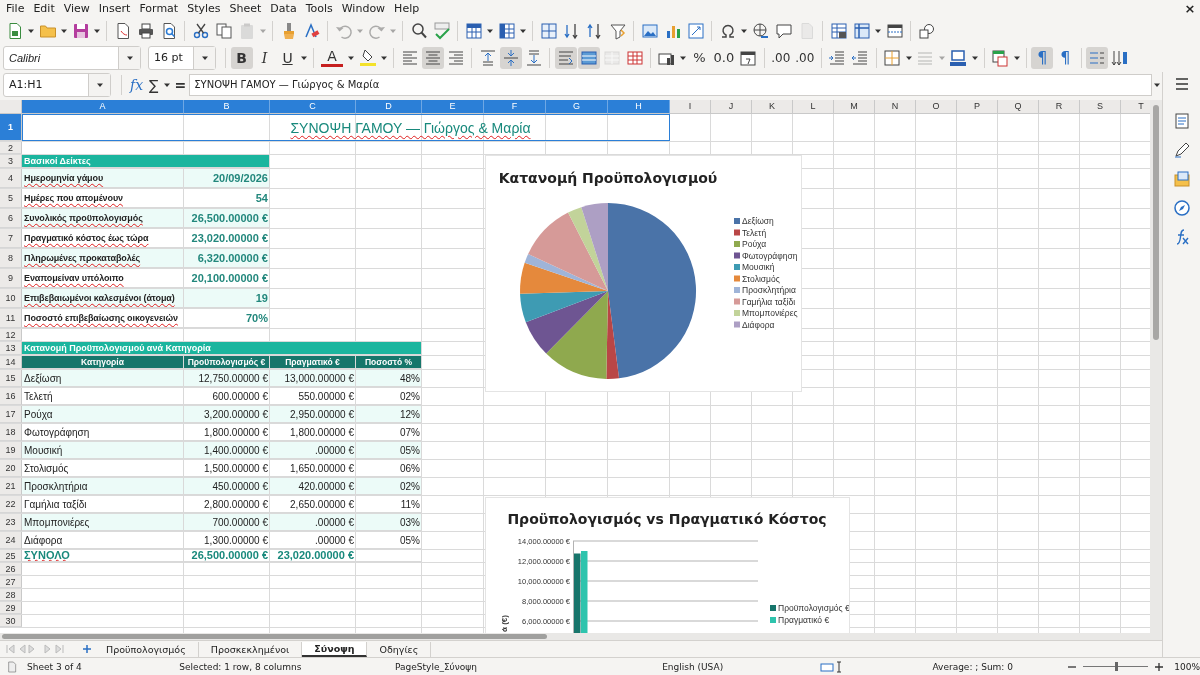 The width and height of the screenshot is (1200, 675). Describe the element at coordinates (399, 649) in the screenshot. I see `sheet-tab: Οδηγίες` at that location.